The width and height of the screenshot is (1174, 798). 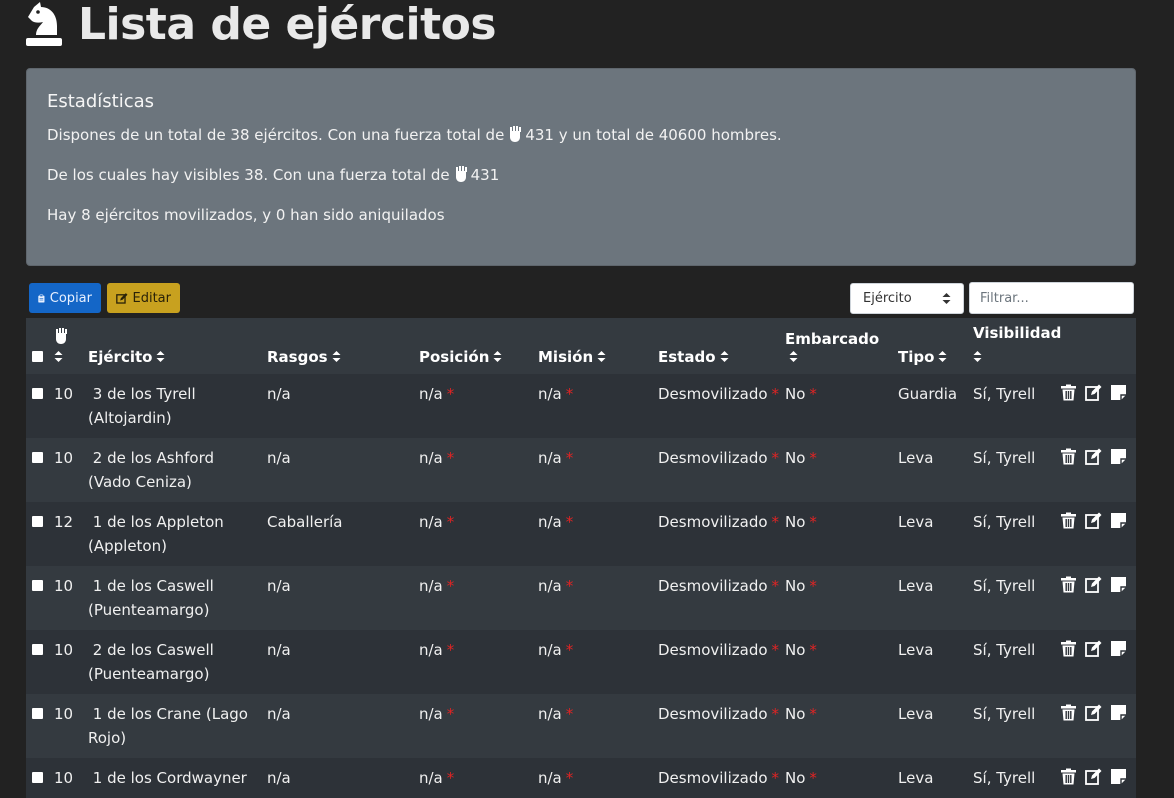 I want to click on cell-ejercito: 1 de los Cordwayner, so click(x=173, y=778).